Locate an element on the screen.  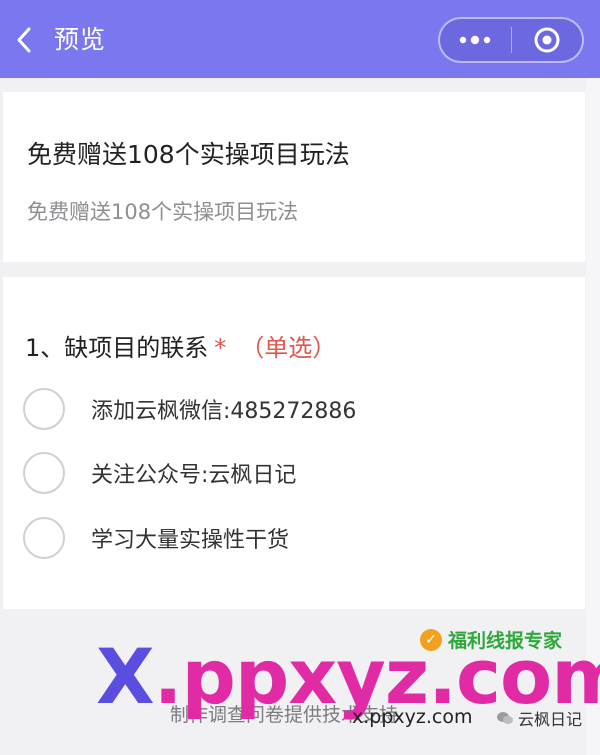
radio-option-1: 添加云枫微信:485272886 is located at coordinates (293, 409).